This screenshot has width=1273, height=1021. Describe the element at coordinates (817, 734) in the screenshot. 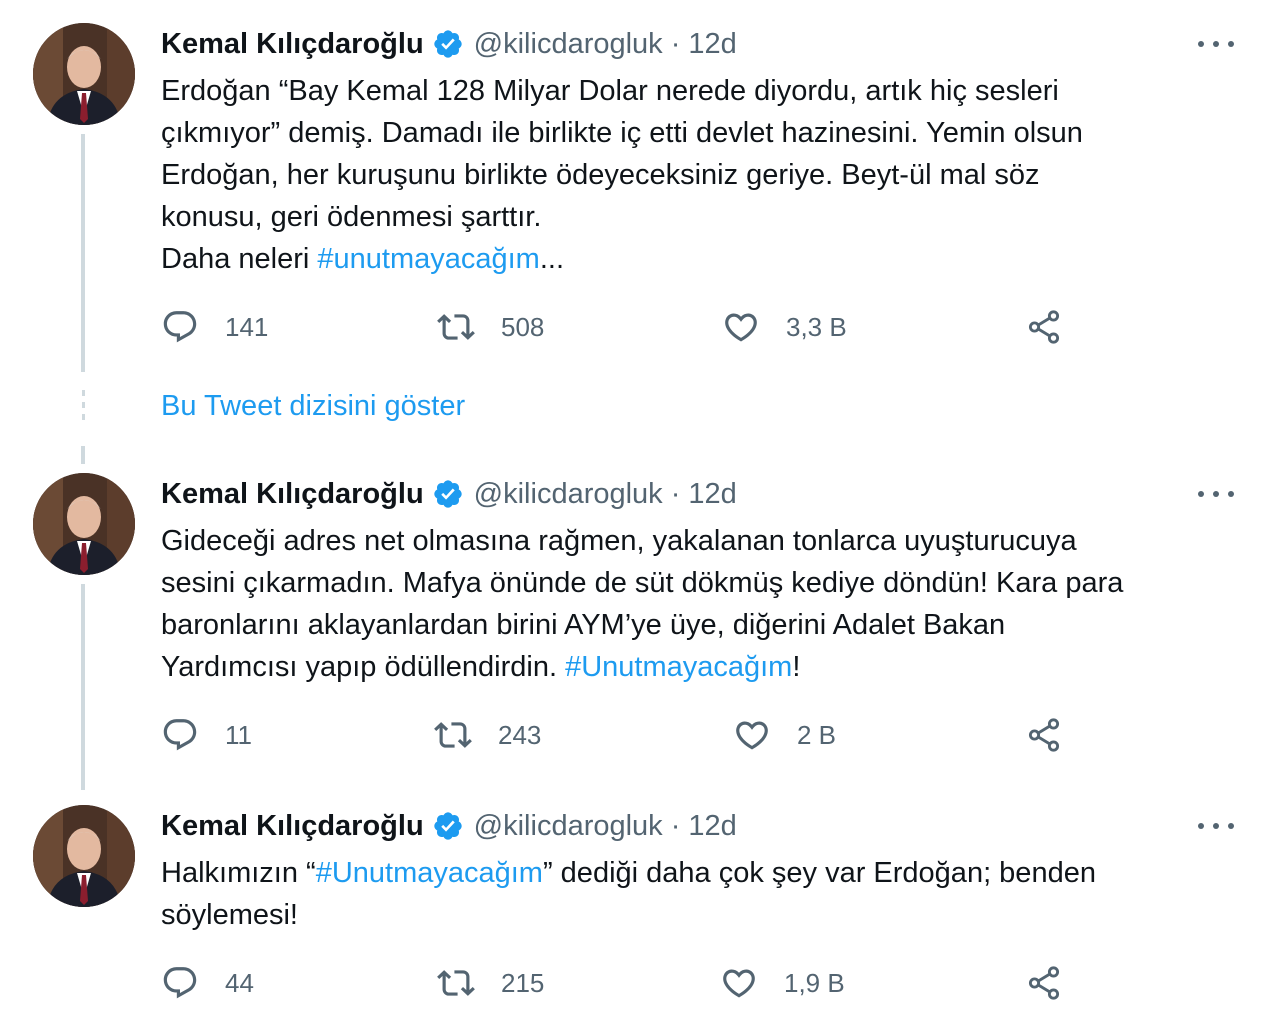

I see `like-count: 2 B` at that location.